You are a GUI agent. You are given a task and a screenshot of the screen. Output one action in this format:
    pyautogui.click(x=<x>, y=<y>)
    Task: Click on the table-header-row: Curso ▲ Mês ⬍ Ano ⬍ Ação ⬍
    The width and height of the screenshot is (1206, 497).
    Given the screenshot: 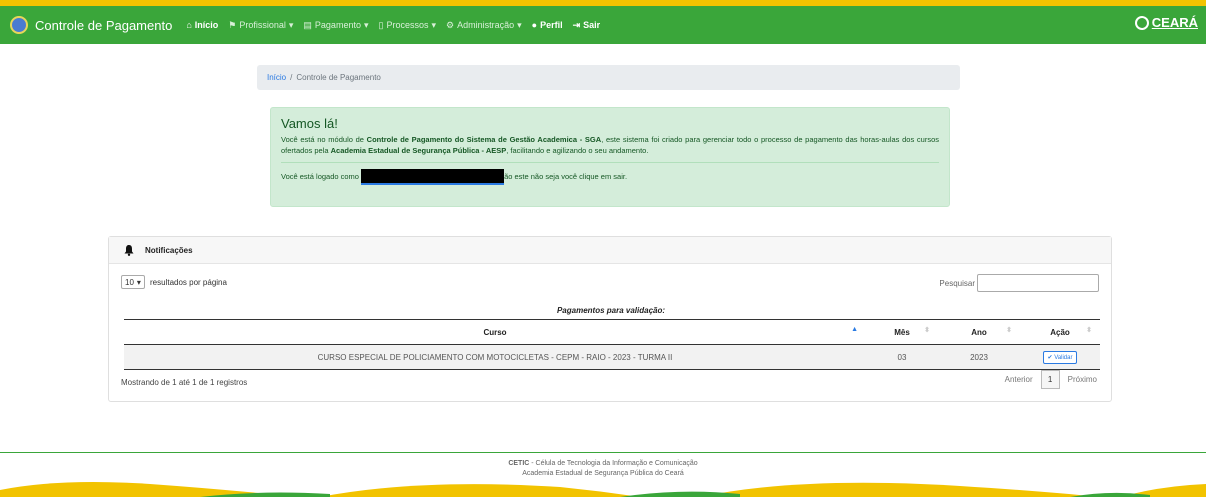 What is the action you would take?
    pyautogui.click(x=612, y=332)
    